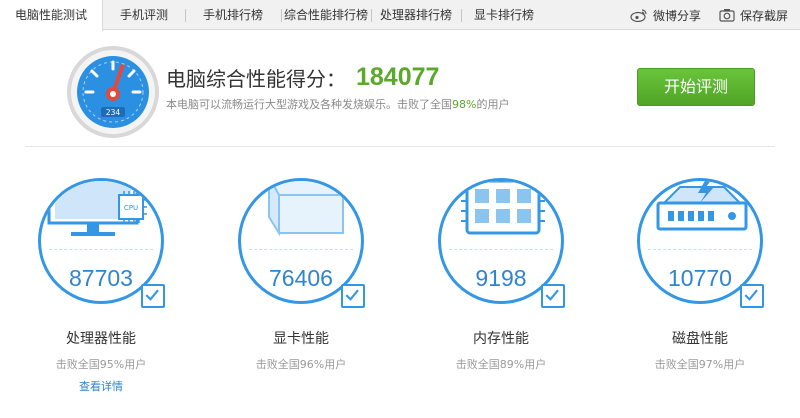 Image resolution: width=800 pixels, height=418 pixels. What do you see at coordinates (400, 146) in the screenshot?
I see `section-divider` at bounding box center [400, 146].